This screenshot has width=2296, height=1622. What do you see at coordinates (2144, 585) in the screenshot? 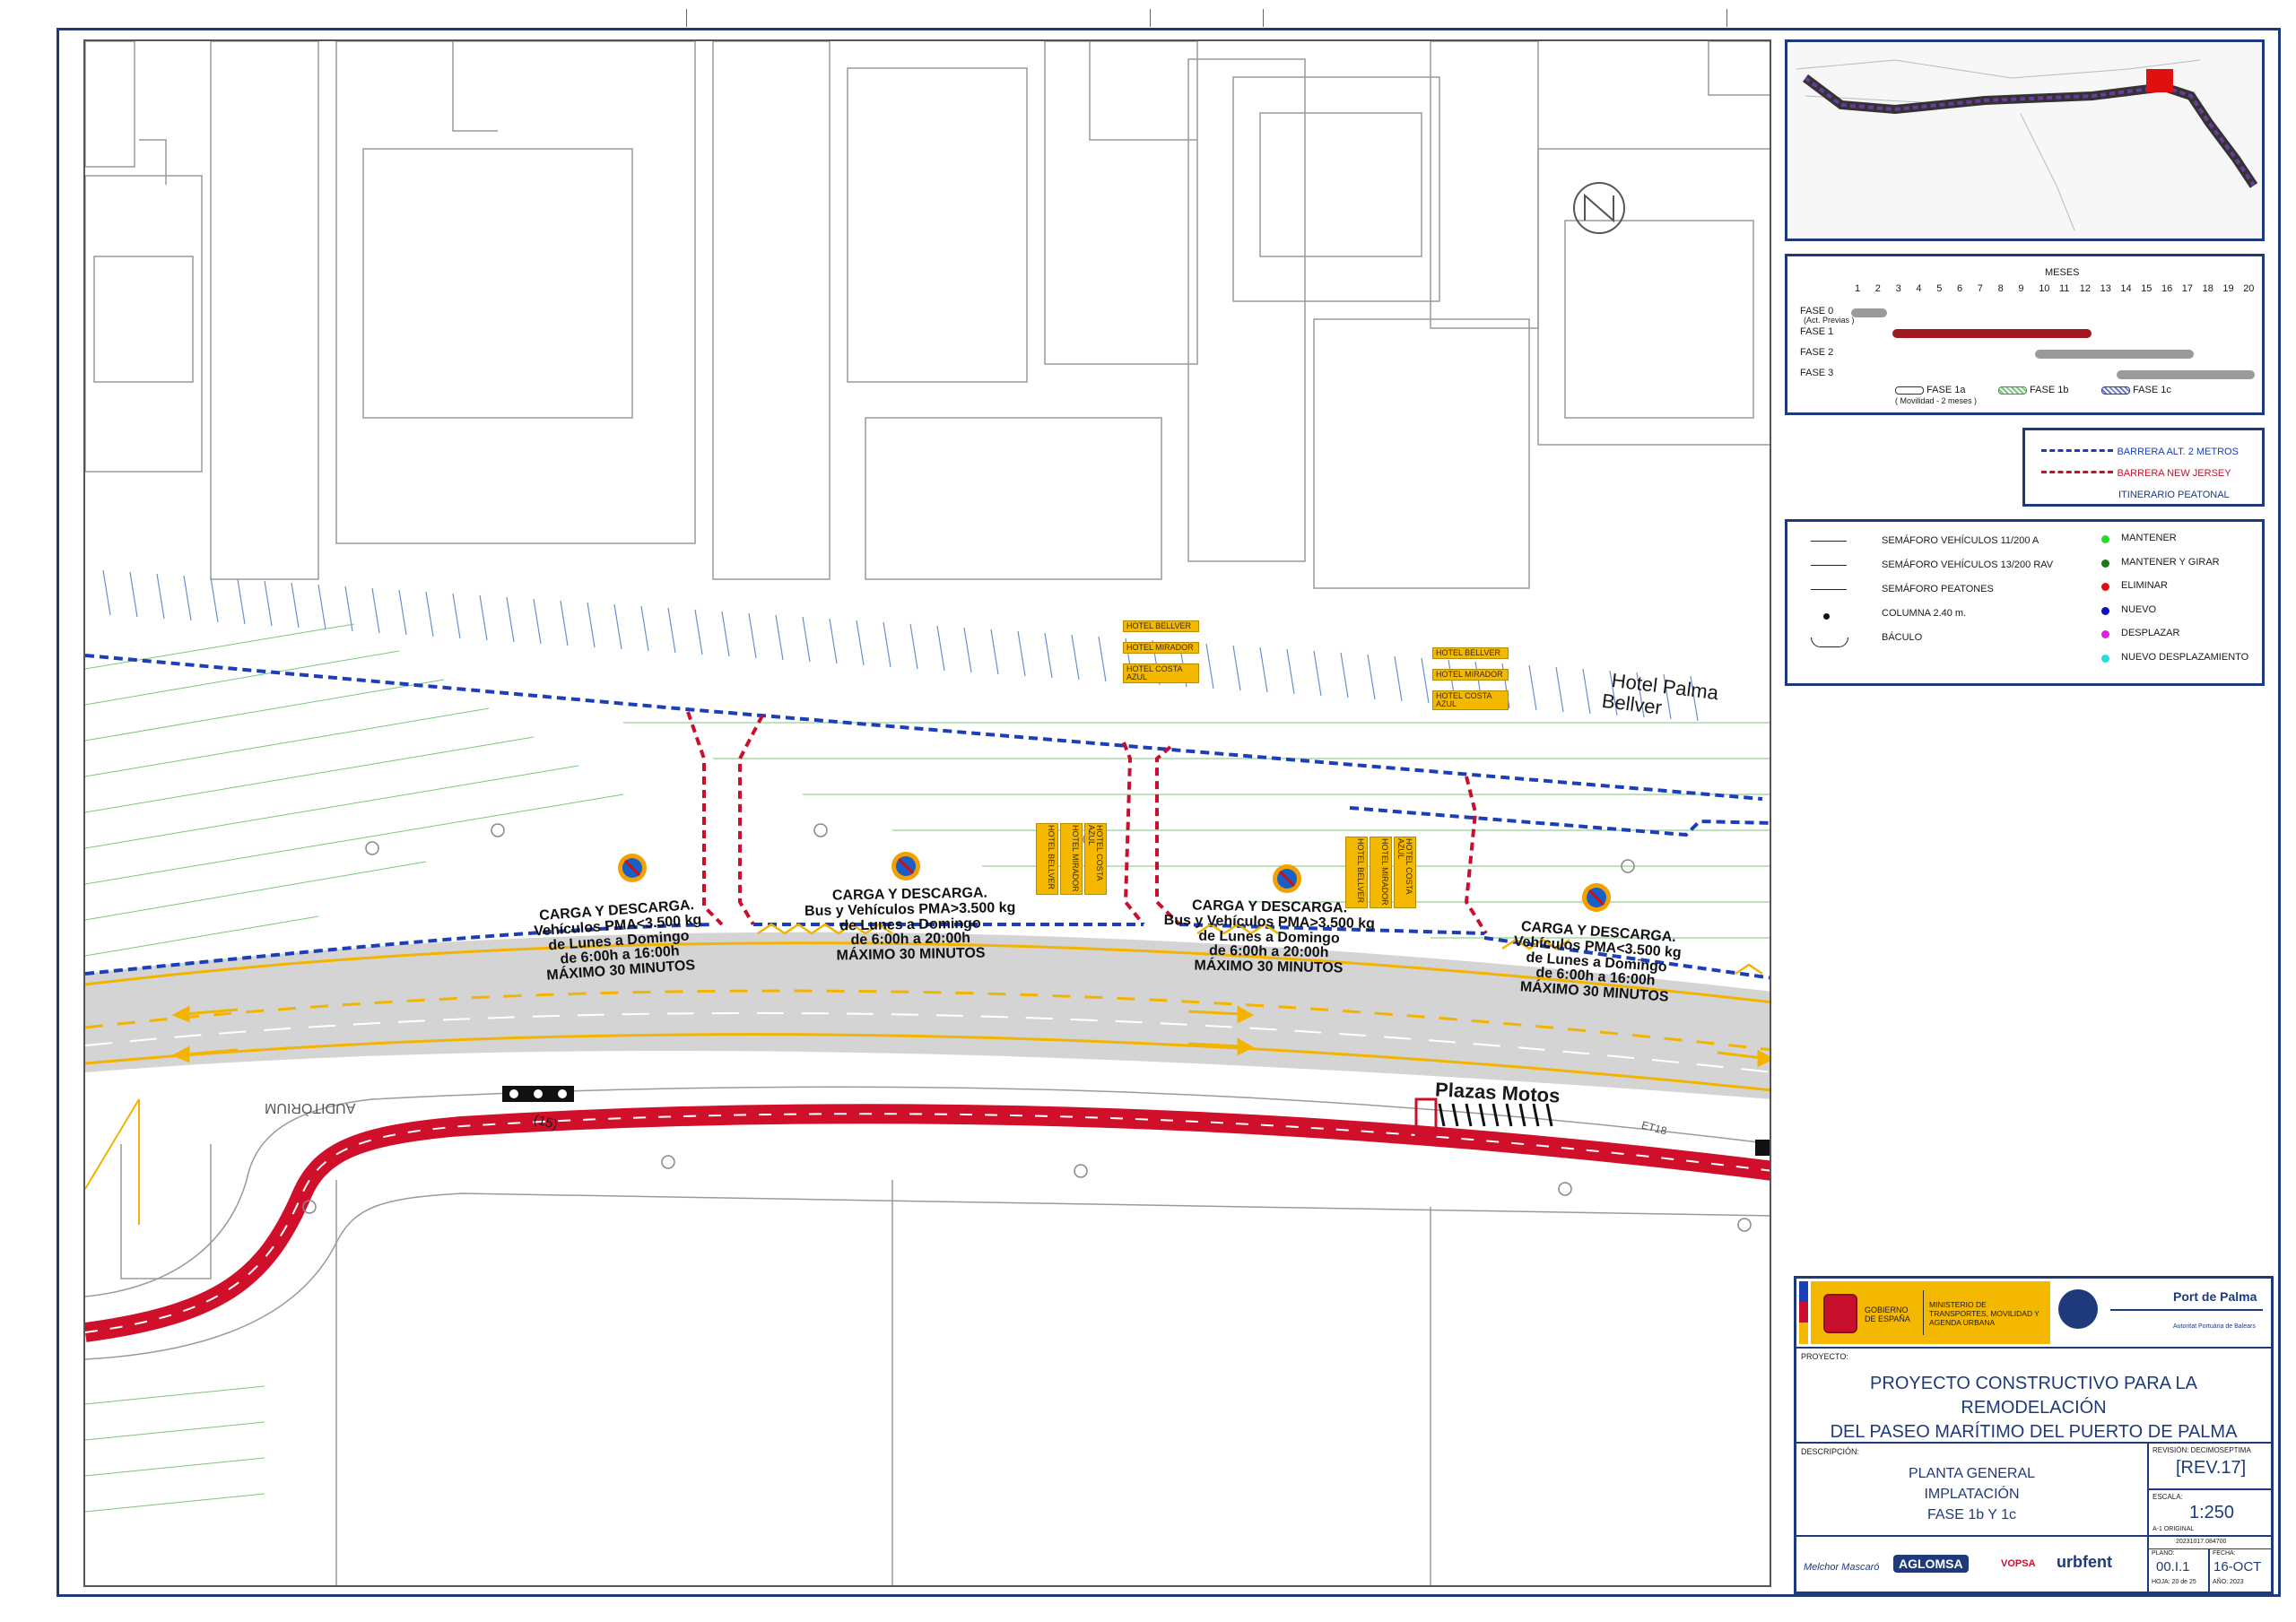
I see `status-label: ELIMINAR` at bounding box center [2144, 585].